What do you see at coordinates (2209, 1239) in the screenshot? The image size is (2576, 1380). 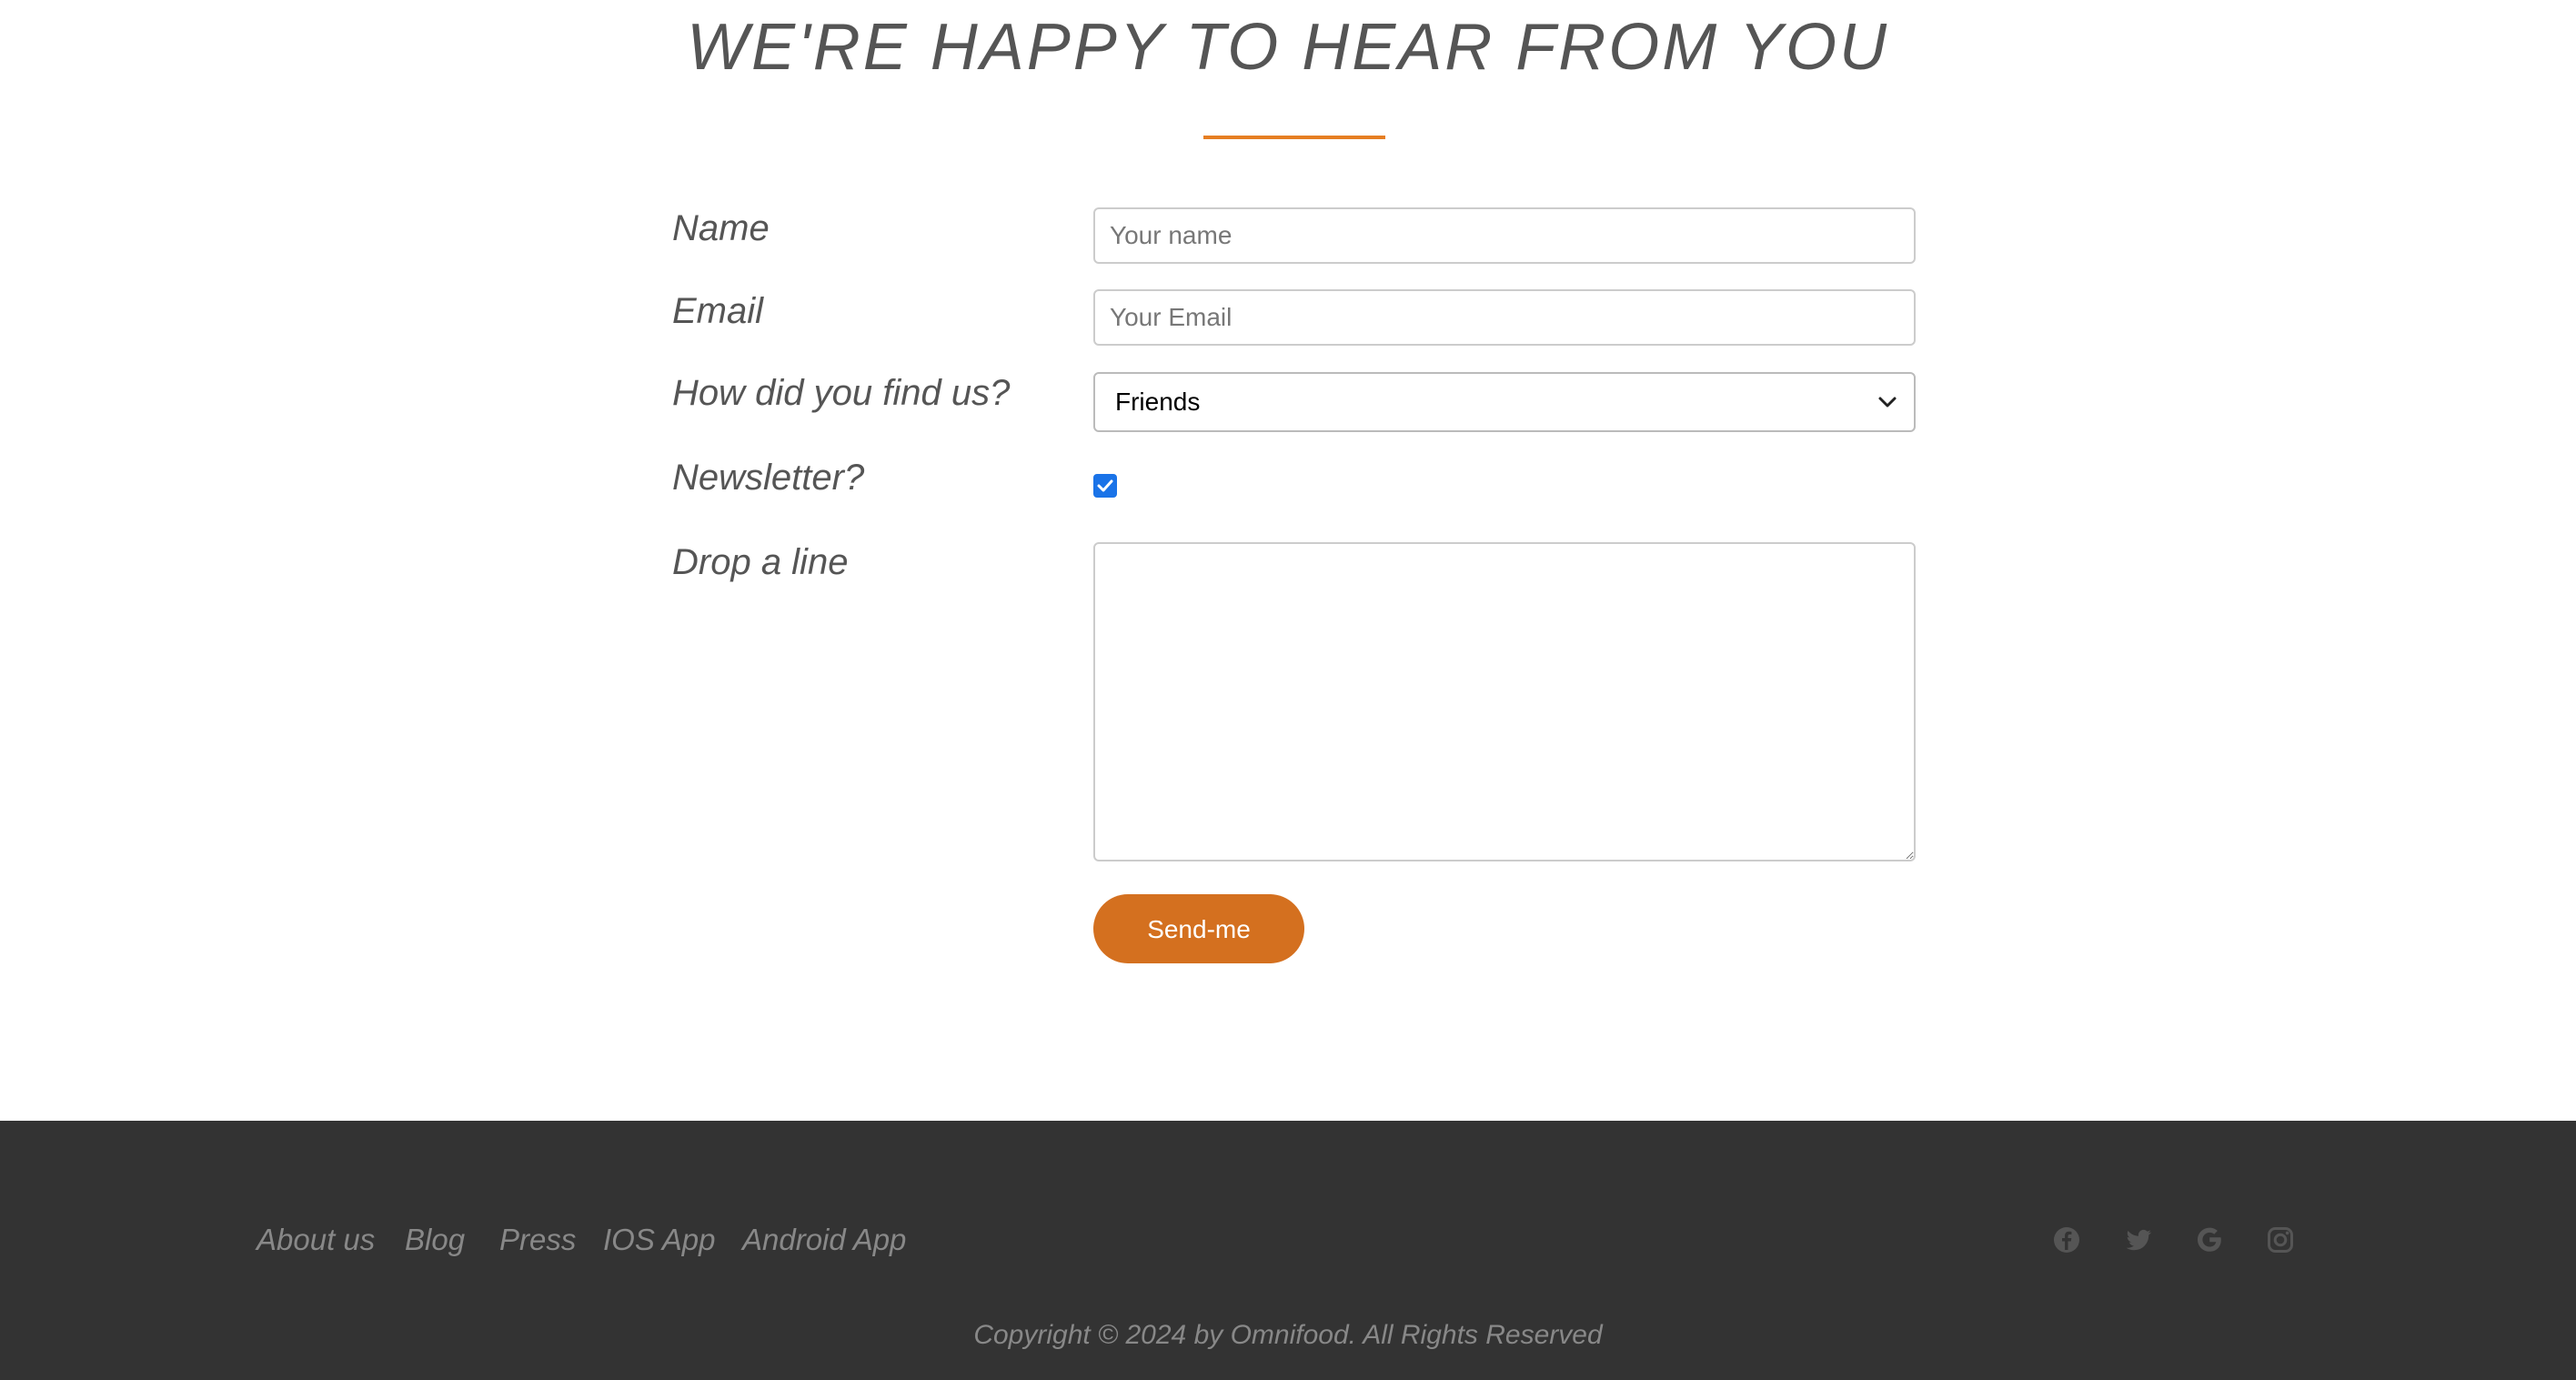 I see `google-icon` at bounding box center [2209, 1239].